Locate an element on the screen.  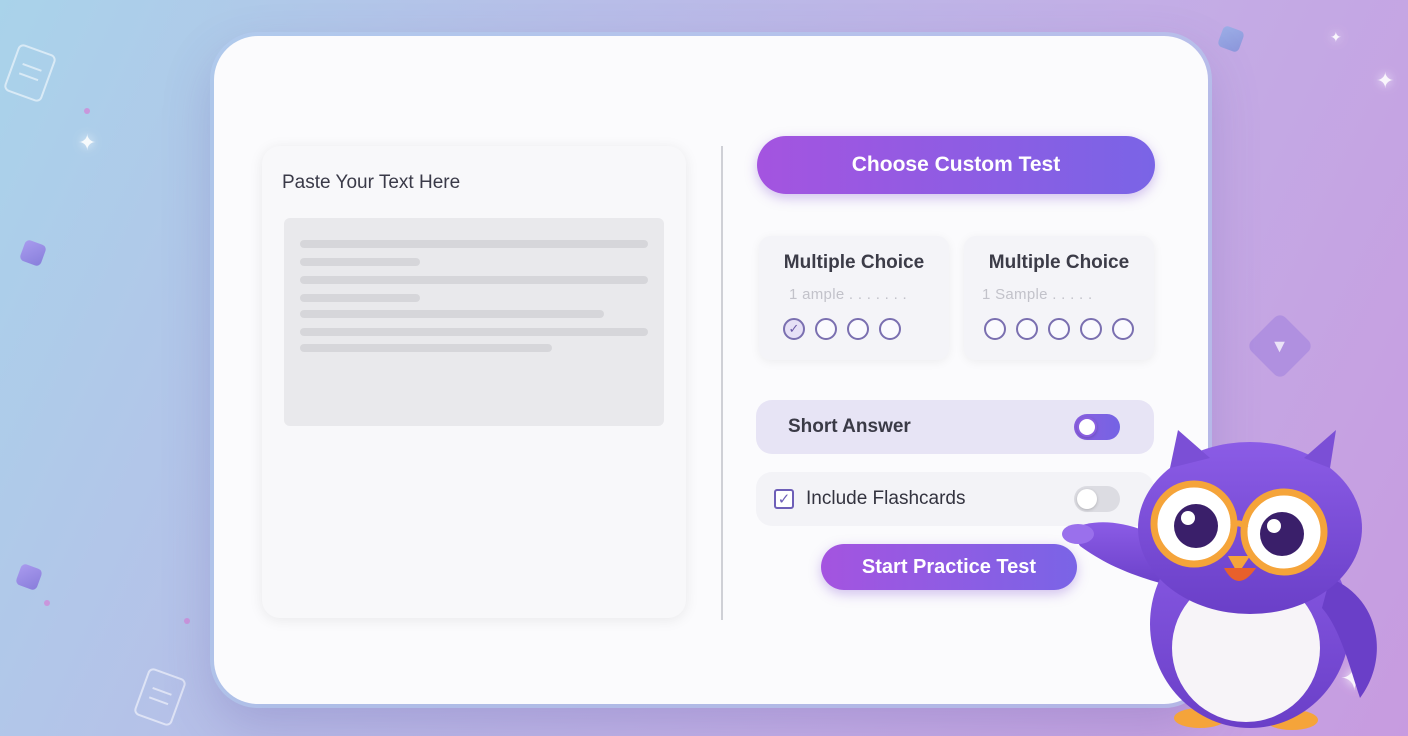
answer-options is located at coordinates (1059, 329).